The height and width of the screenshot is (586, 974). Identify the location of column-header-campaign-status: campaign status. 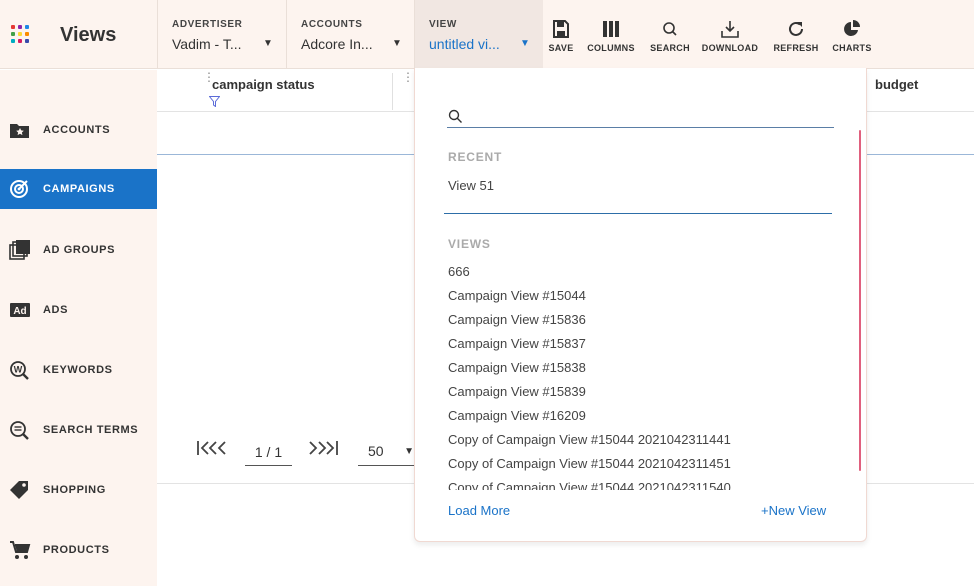
(263, 84).